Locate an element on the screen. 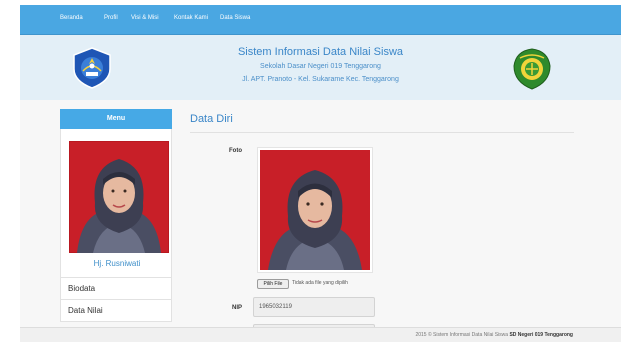 This screenshot has height=342, width=627. footer-school-name: SD Negeri 019 Tenggarong is located at coordinates (541, 335).